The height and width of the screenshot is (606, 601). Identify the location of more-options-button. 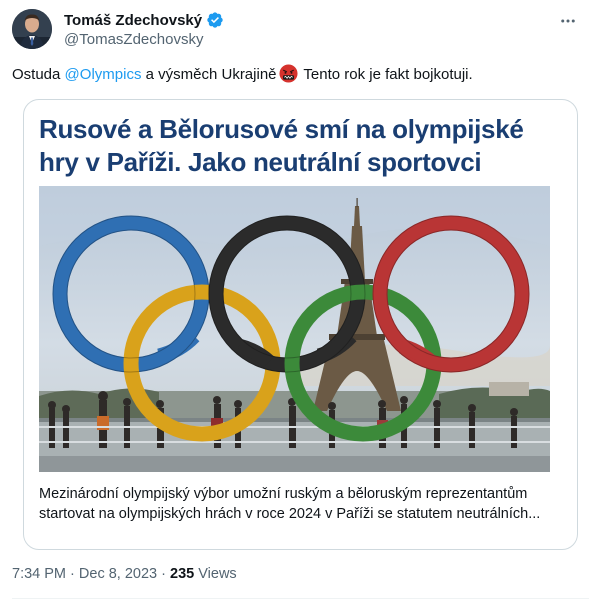
(568, 21).